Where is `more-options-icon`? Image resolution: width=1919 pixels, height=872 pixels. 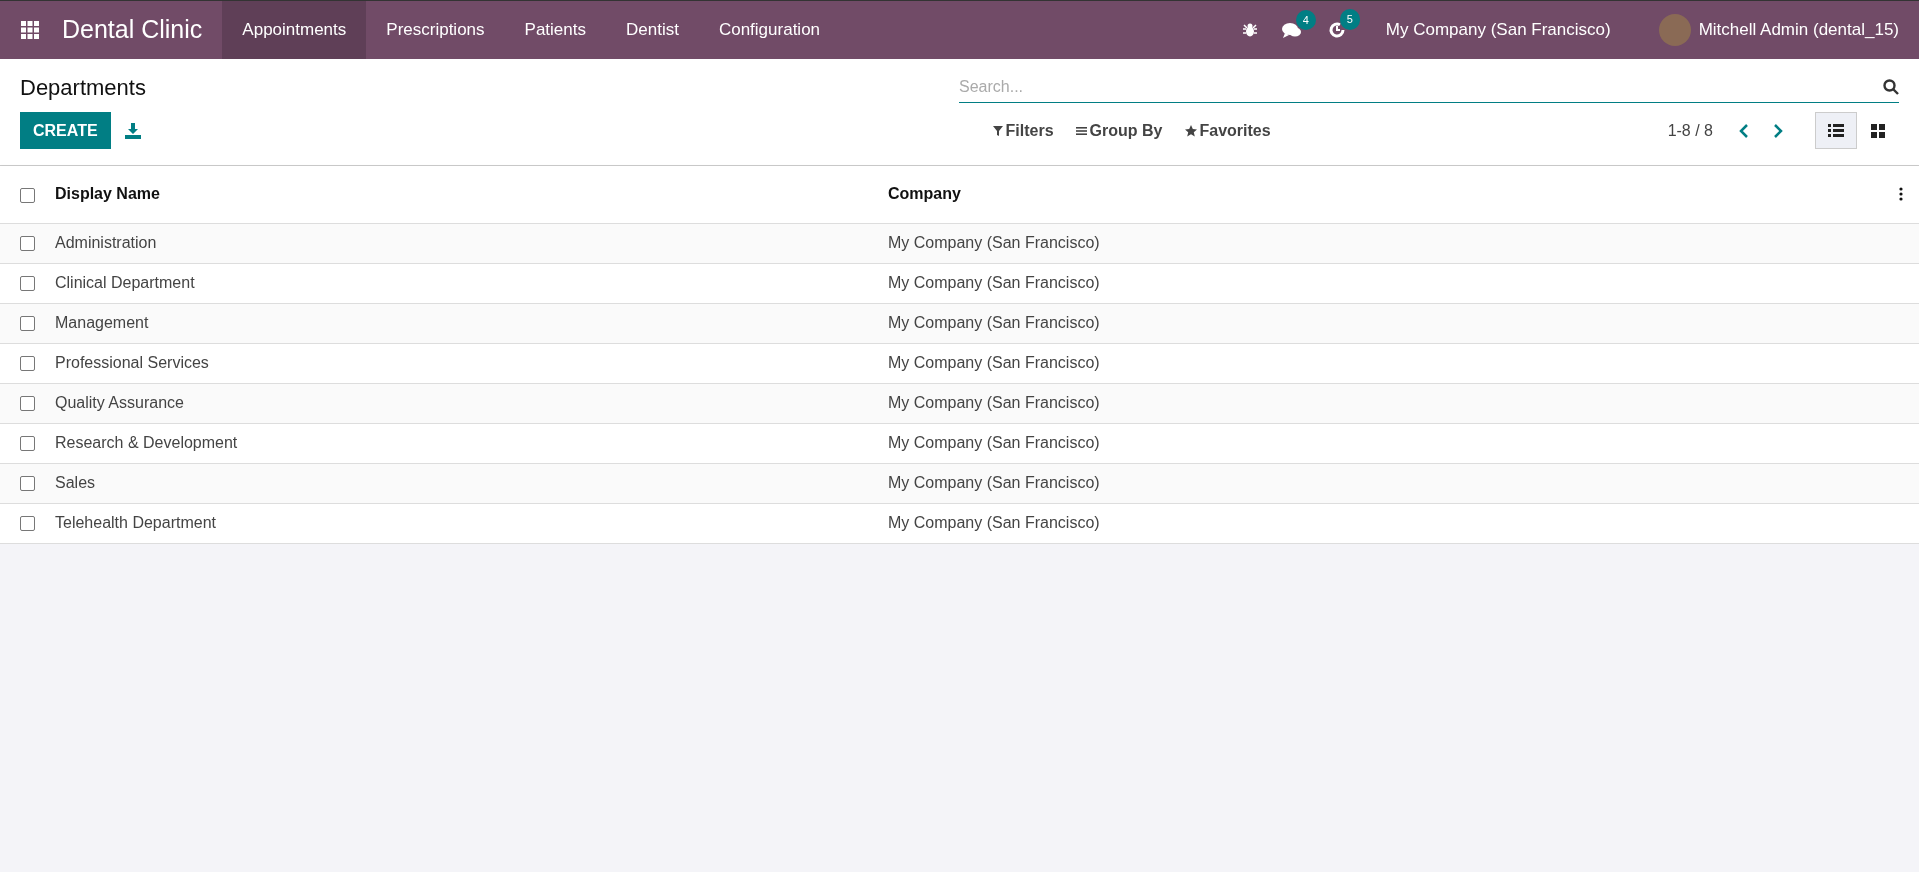 more-options-icon is located at coordinates (1901, 194).